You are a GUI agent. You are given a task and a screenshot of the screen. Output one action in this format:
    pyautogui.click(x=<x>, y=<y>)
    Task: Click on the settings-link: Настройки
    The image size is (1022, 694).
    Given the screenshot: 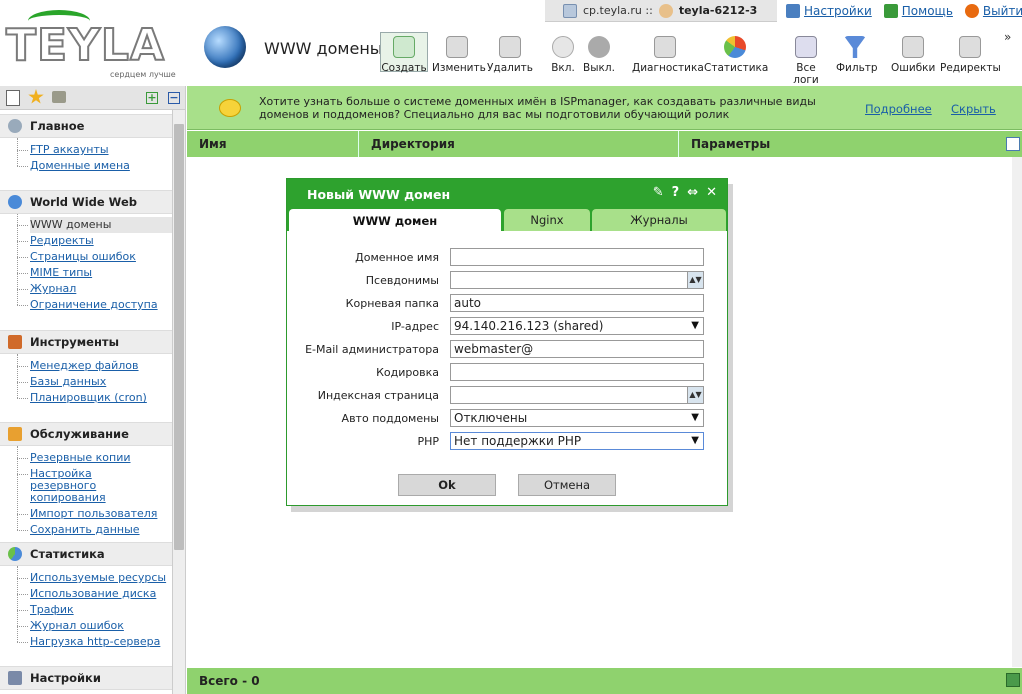 What is the action you would take?
    pyautogui.click(x=829, y=11)
    